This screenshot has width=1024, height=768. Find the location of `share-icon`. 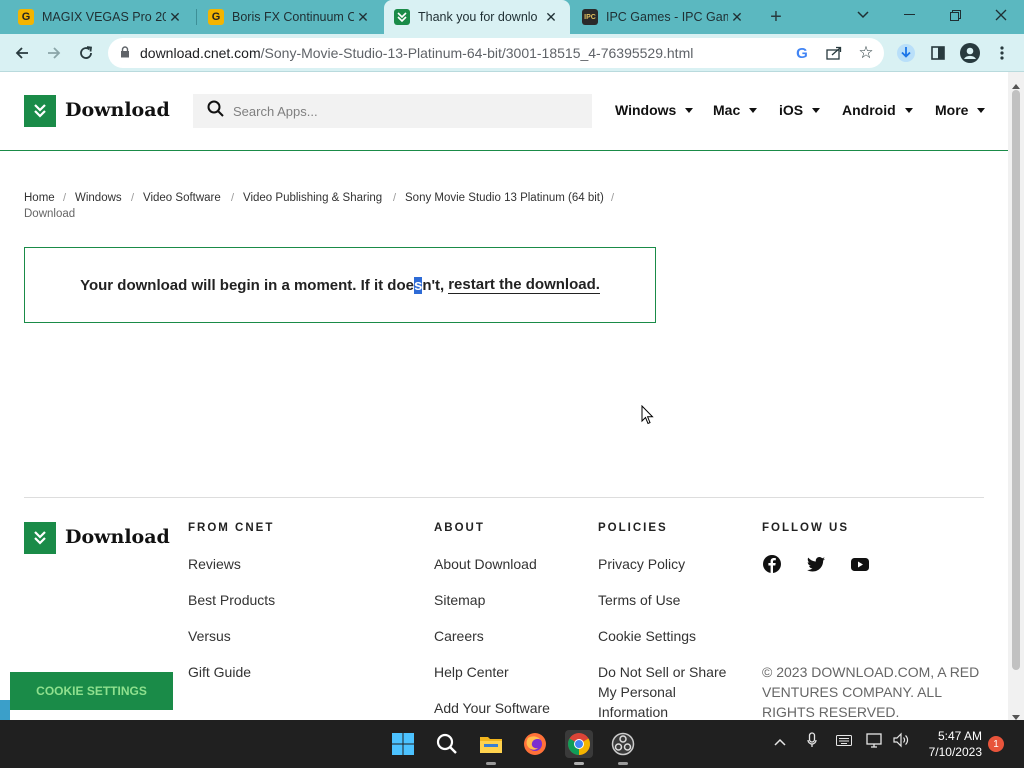

share-icon is located at coordinates (834, 53).